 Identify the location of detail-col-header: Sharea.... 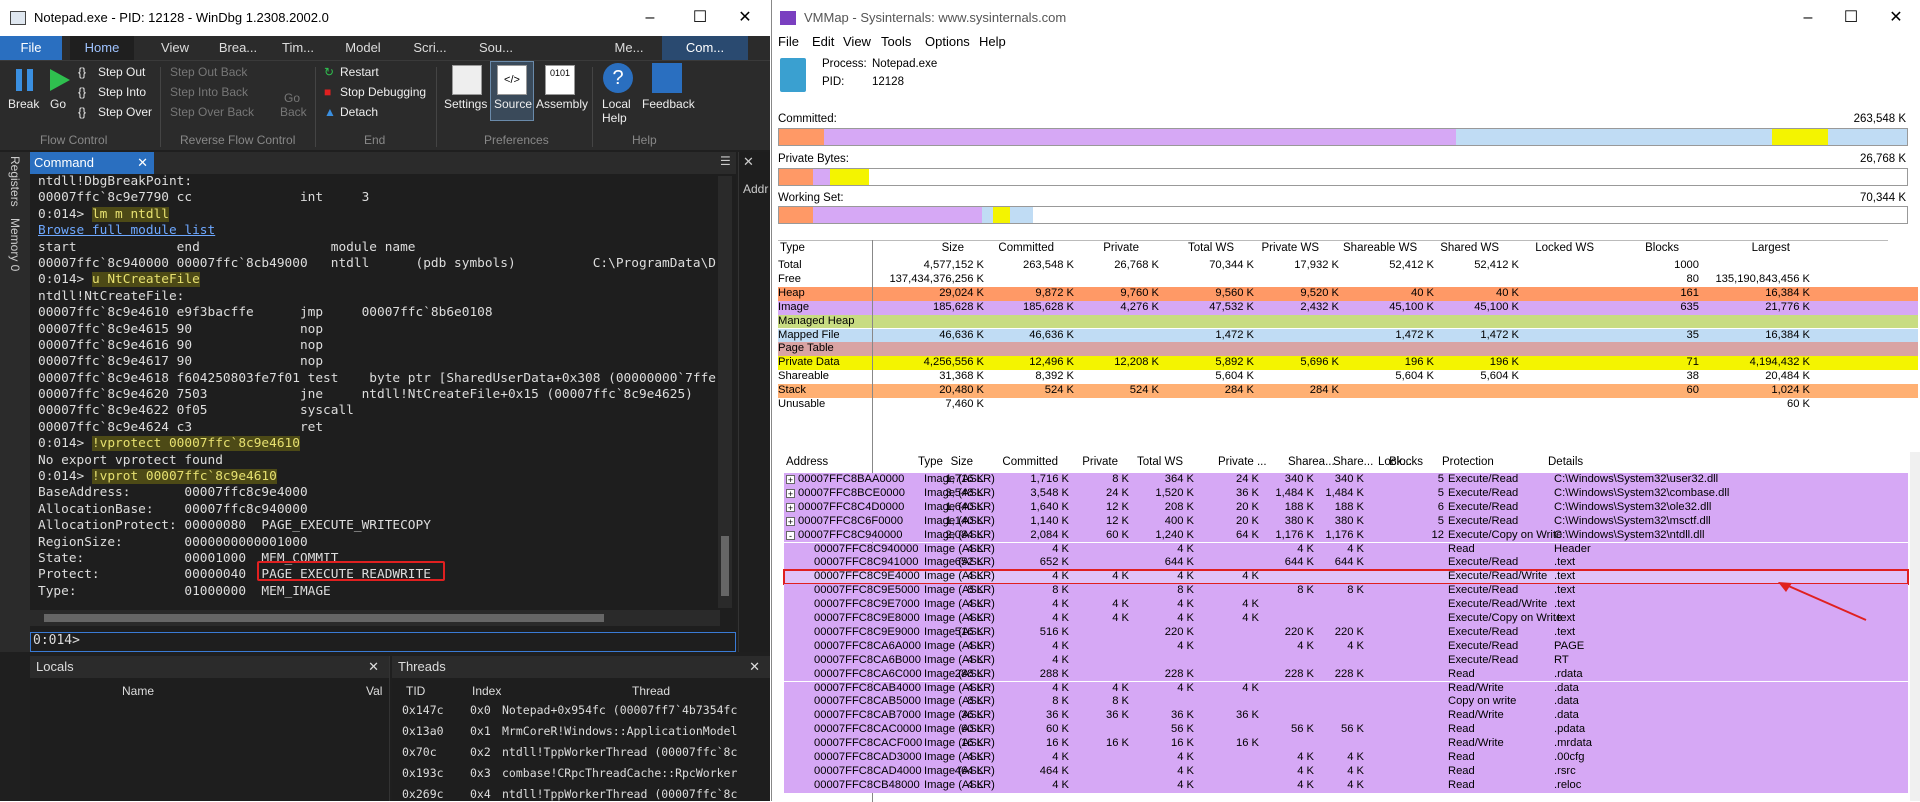
(1311, 462).